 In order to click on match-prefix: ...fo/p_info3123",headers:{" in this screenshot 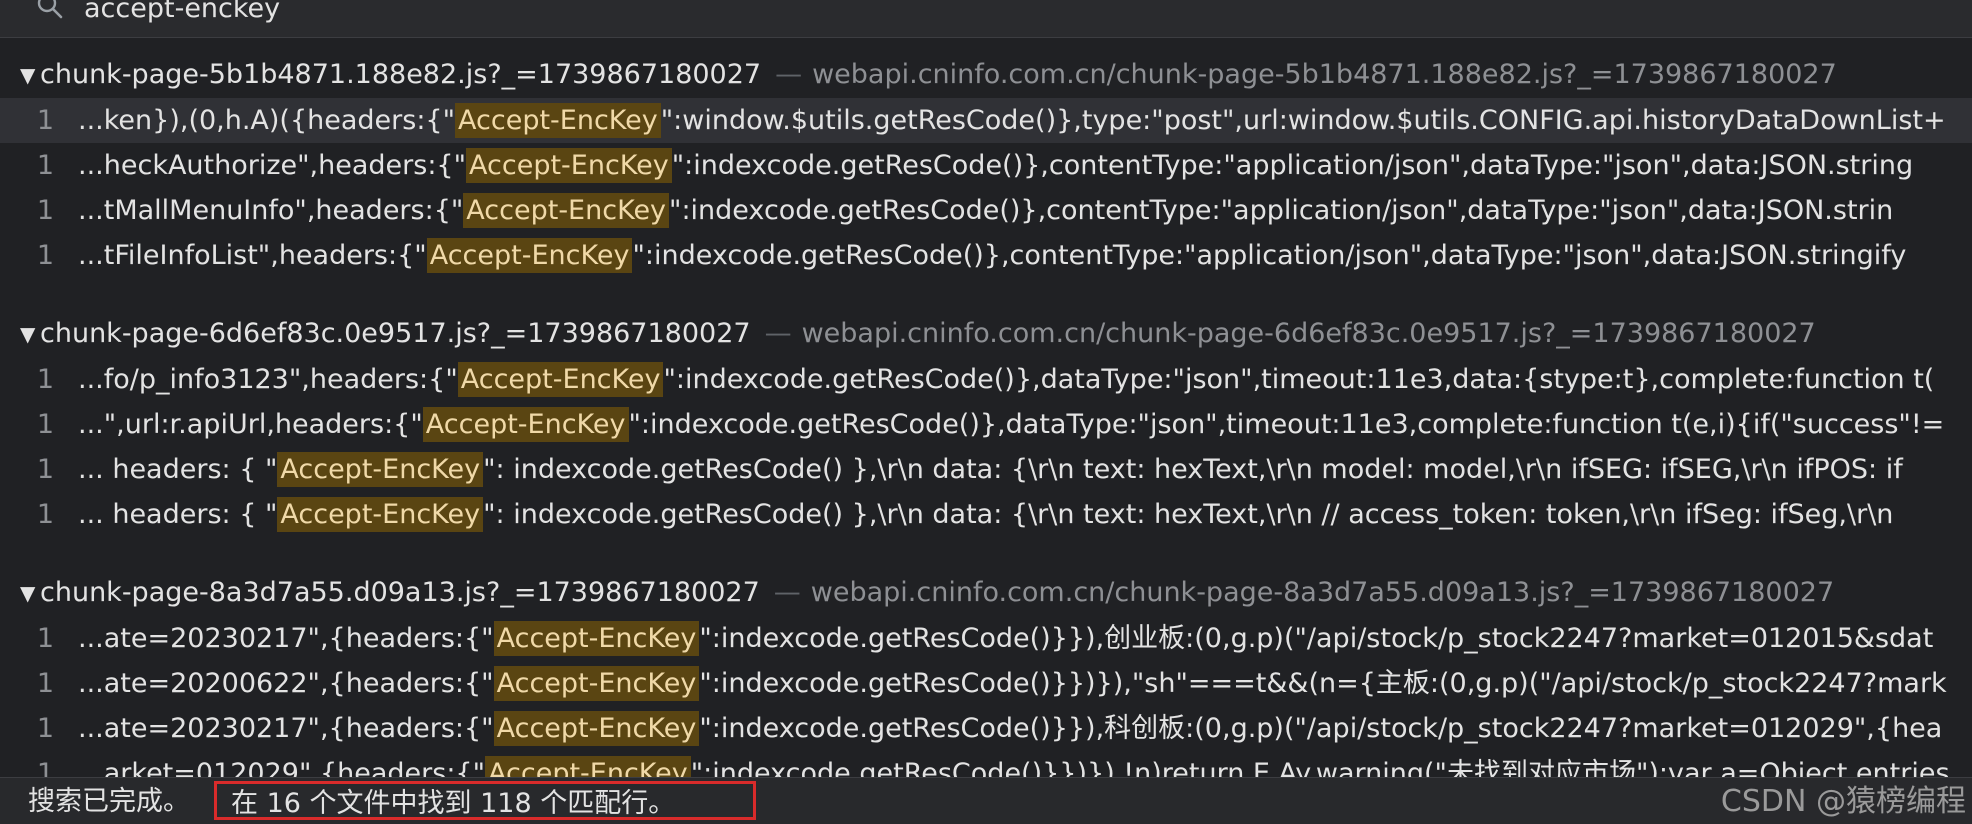, I will do `click(268, 379)`.